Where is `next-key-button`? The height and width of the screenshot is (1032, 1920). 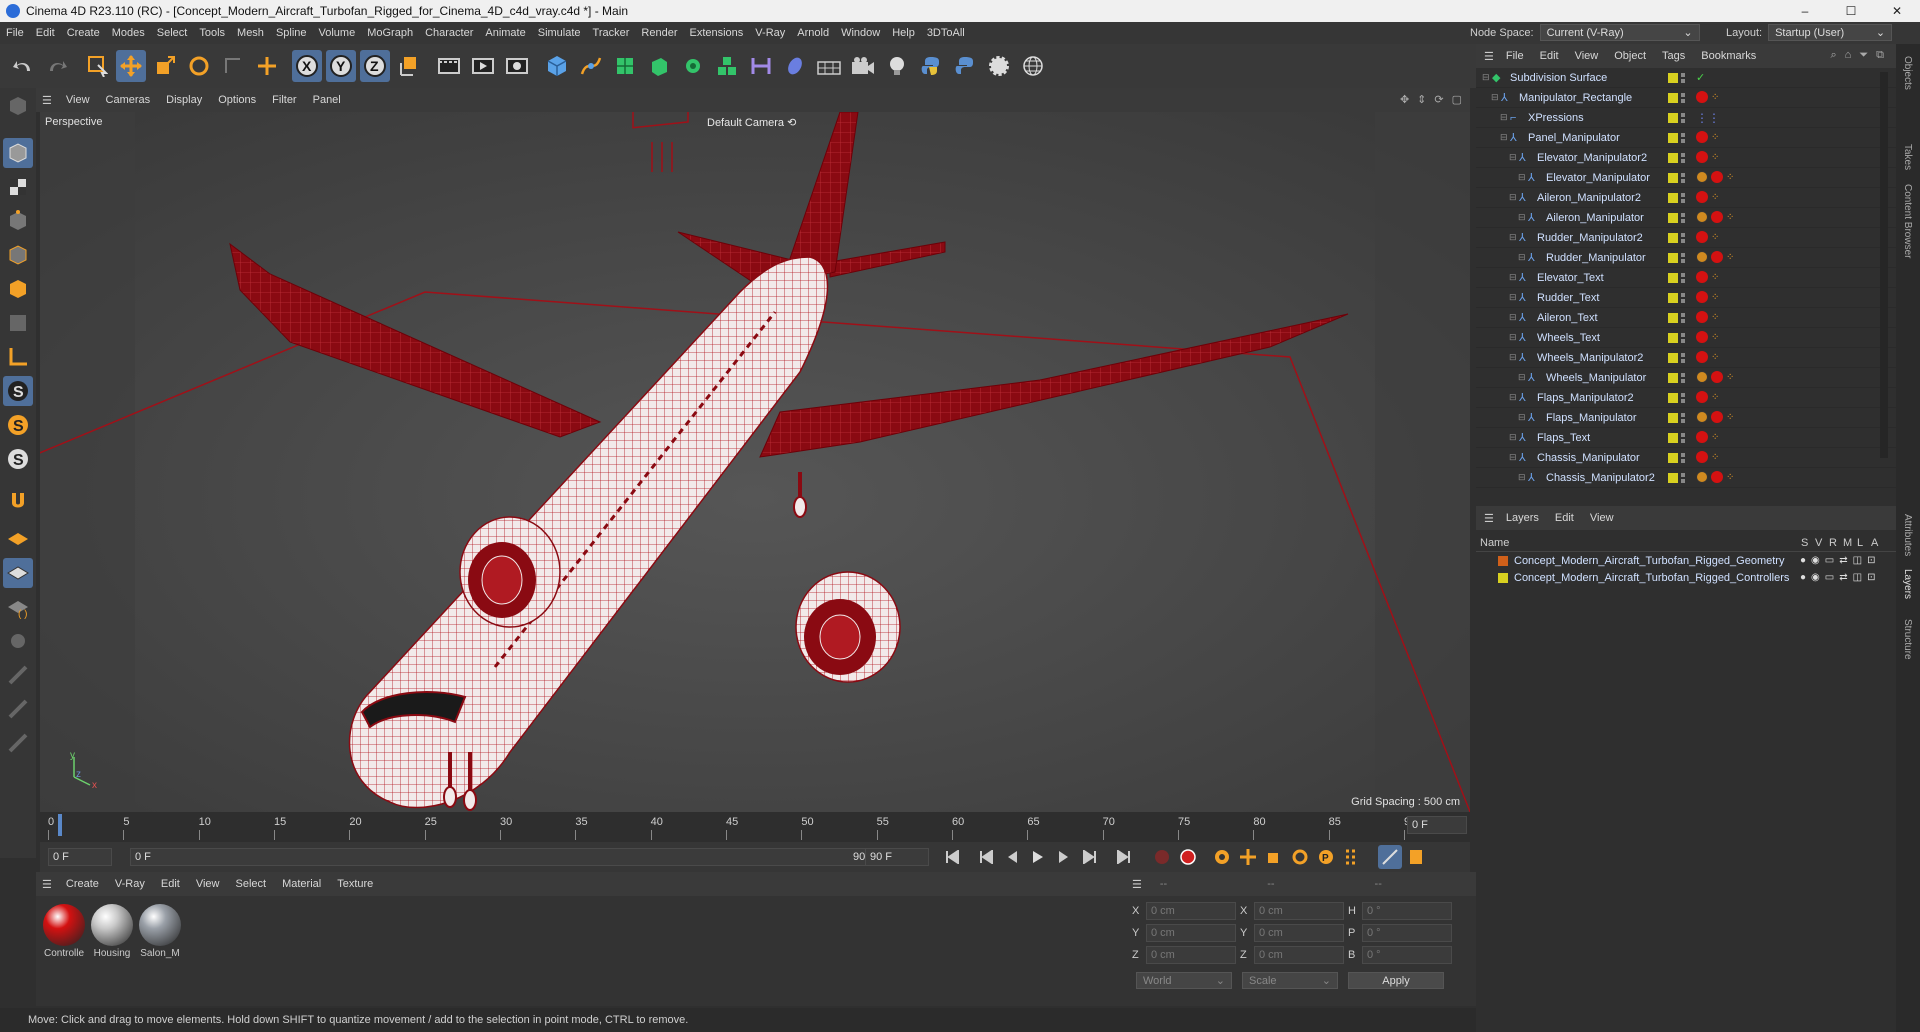 next-key-button is located at coordinates (1090, 857).